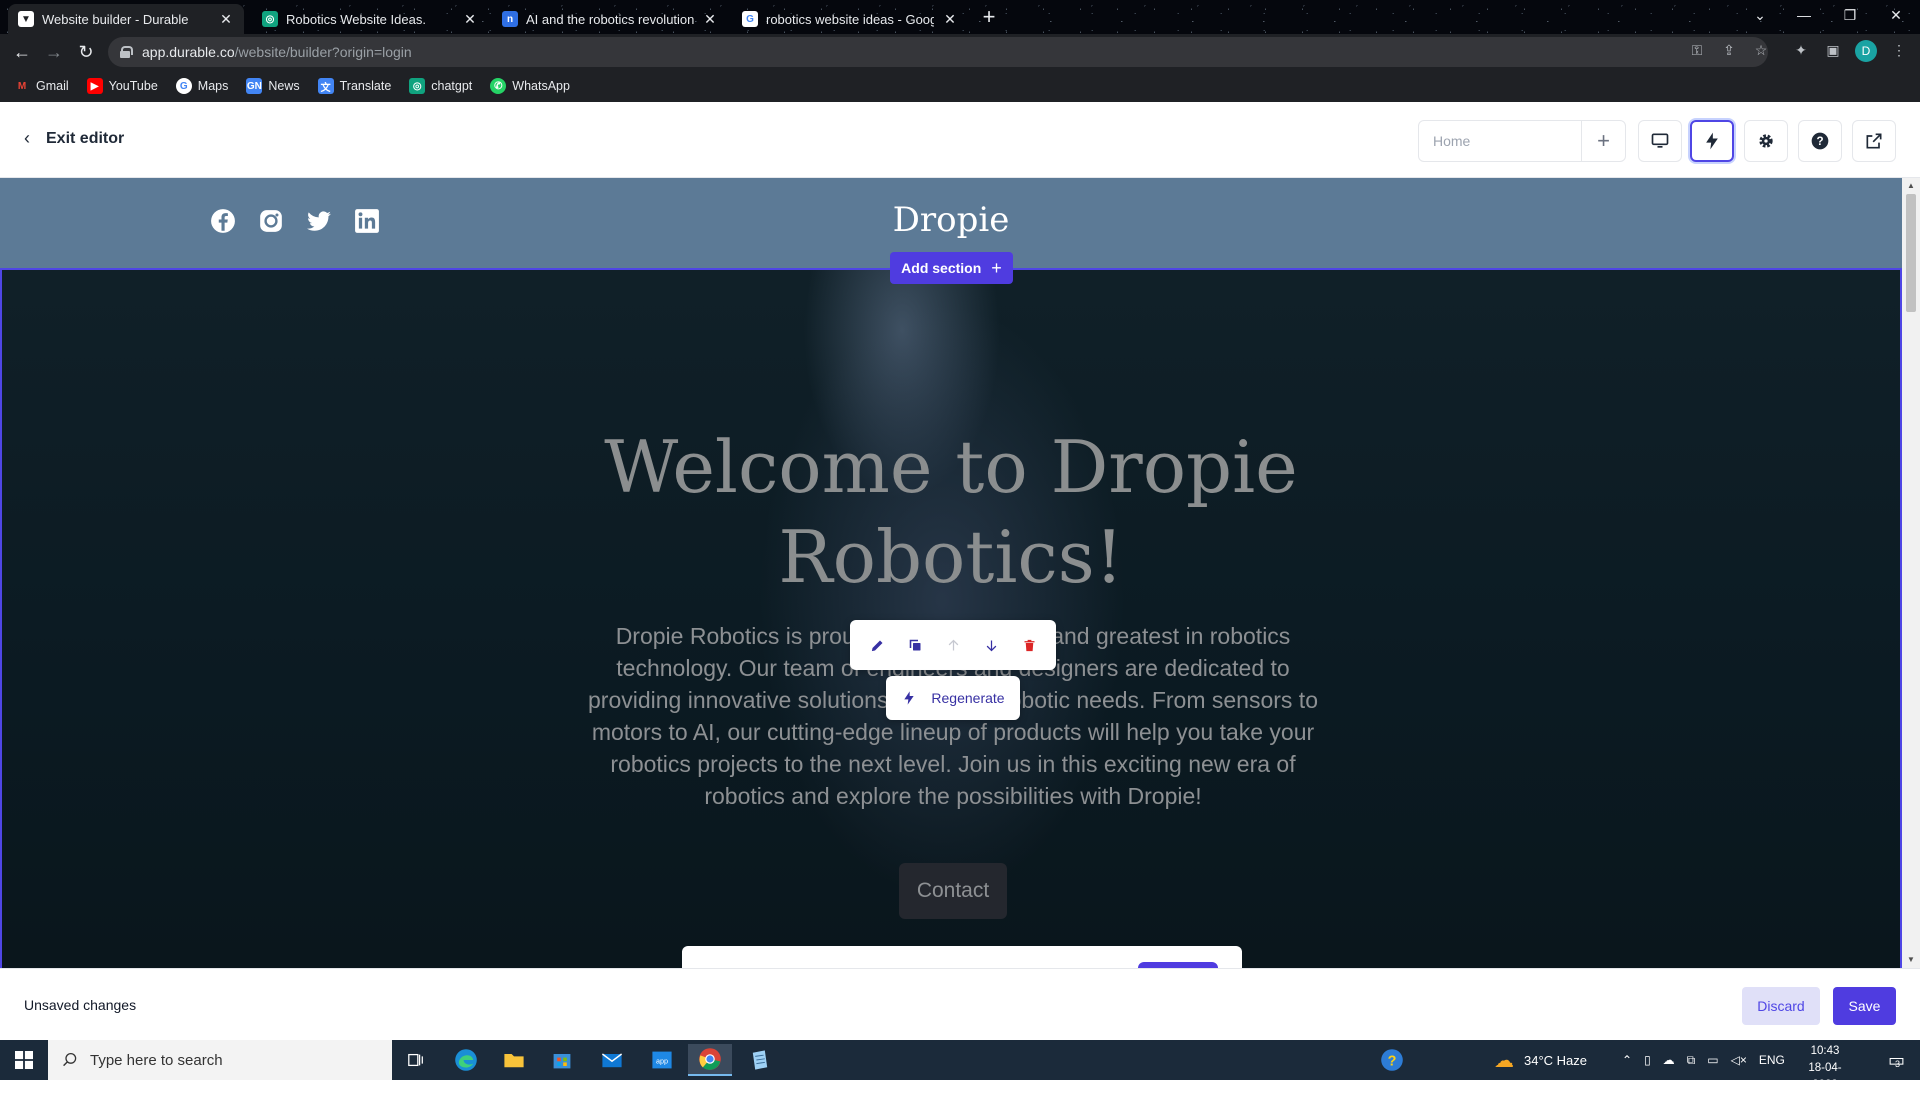 The width and height of the screenshot is (1920, 1094). Describe the element at coordinates (1820, 141) in the screenshot. I see `help-button: ?` at that location.